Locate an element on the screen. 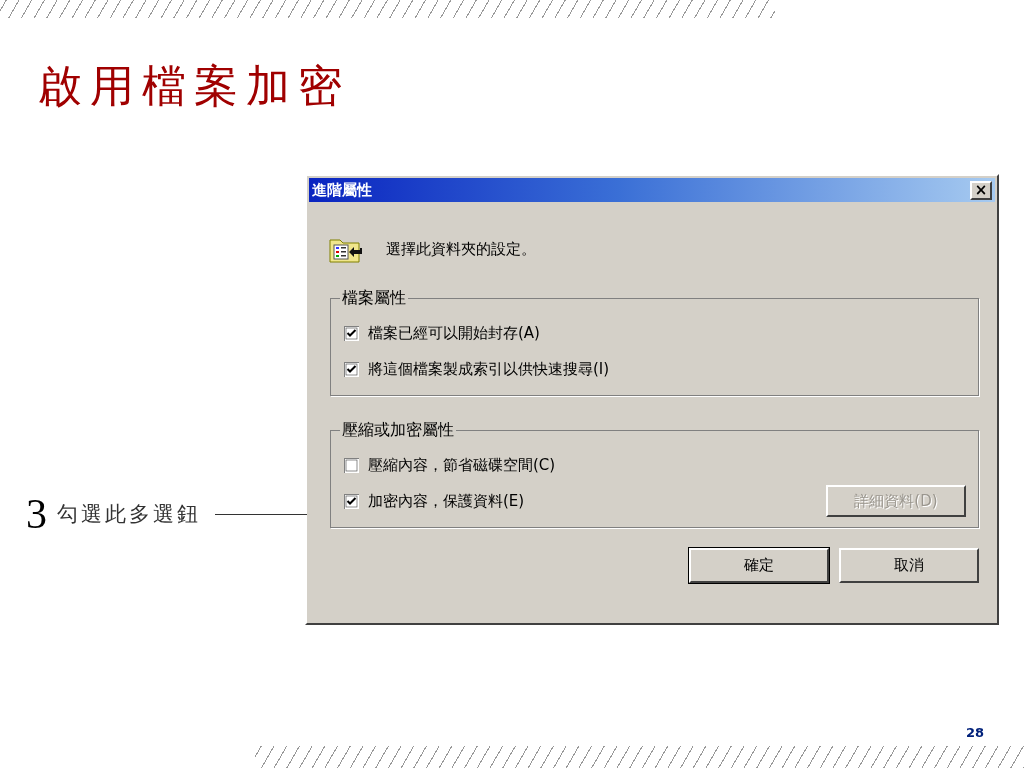 The height and width of the screenshot is (768, 1024). checkbox-label: 檔案已經可以開始封存(A) is located at coordinates (454, 333).